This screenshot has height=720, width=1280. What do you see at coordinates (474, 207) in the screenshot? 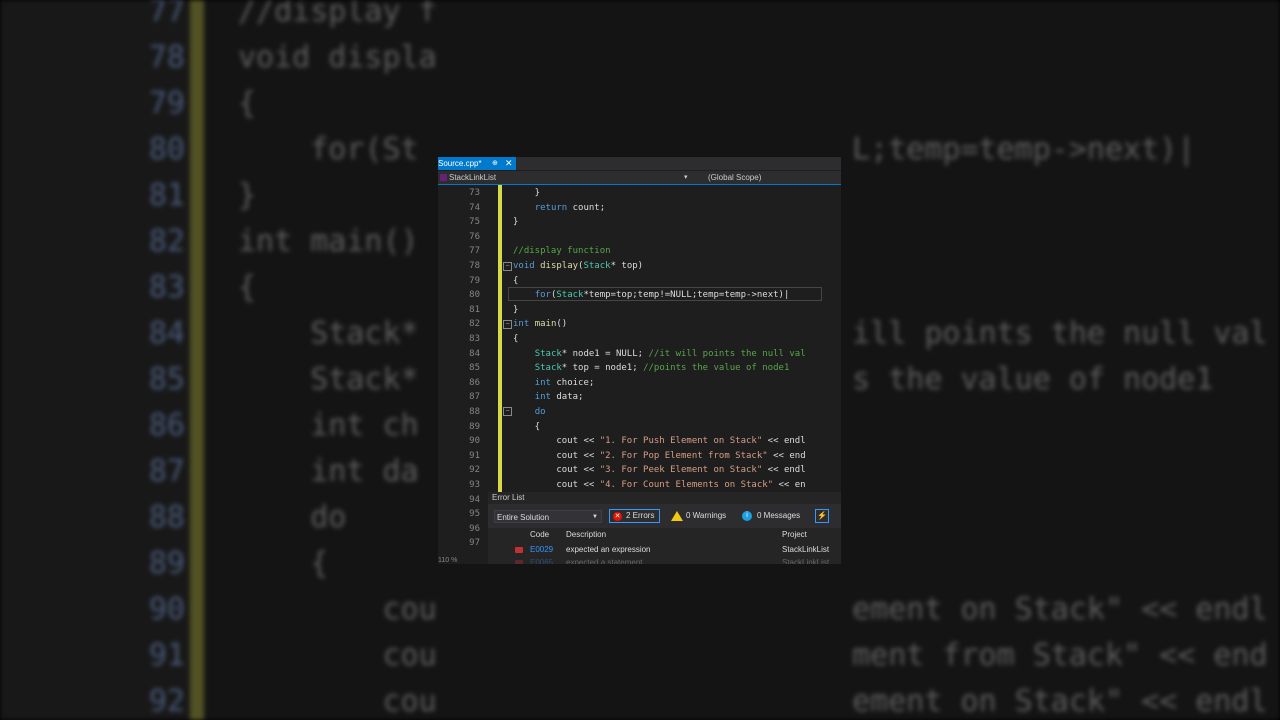
I see `line-number: 74` at bounding box center [474, 207].